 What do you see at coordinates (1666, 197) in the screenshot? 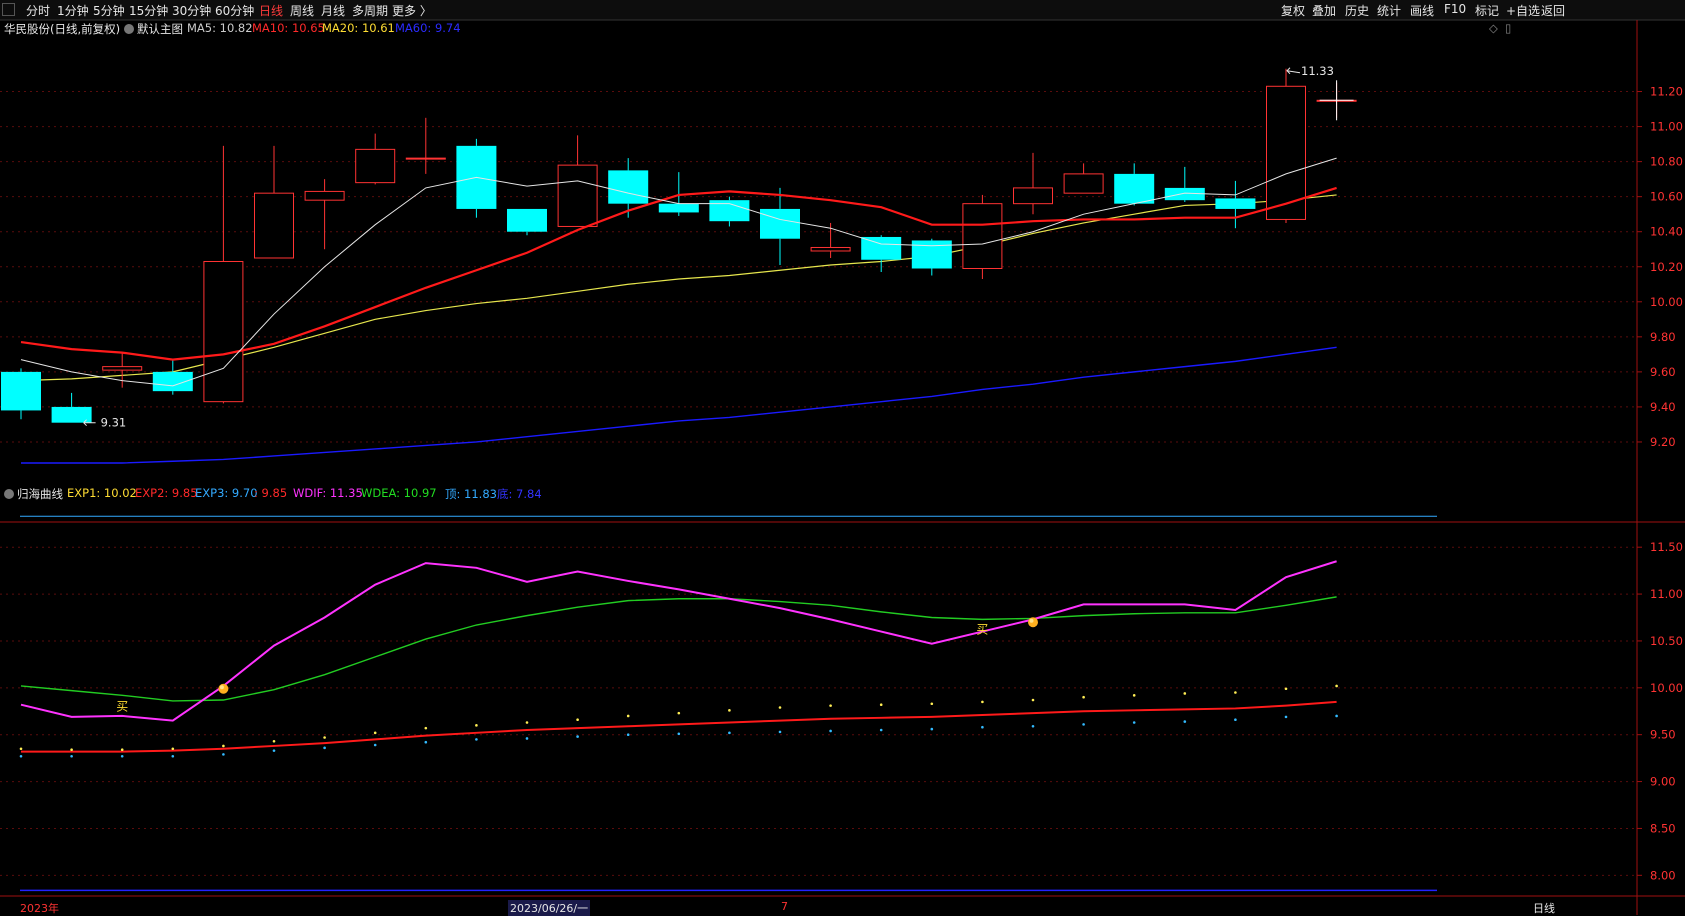
I see `main-axis-label: 10.60` at bounding box center [1666, 197].